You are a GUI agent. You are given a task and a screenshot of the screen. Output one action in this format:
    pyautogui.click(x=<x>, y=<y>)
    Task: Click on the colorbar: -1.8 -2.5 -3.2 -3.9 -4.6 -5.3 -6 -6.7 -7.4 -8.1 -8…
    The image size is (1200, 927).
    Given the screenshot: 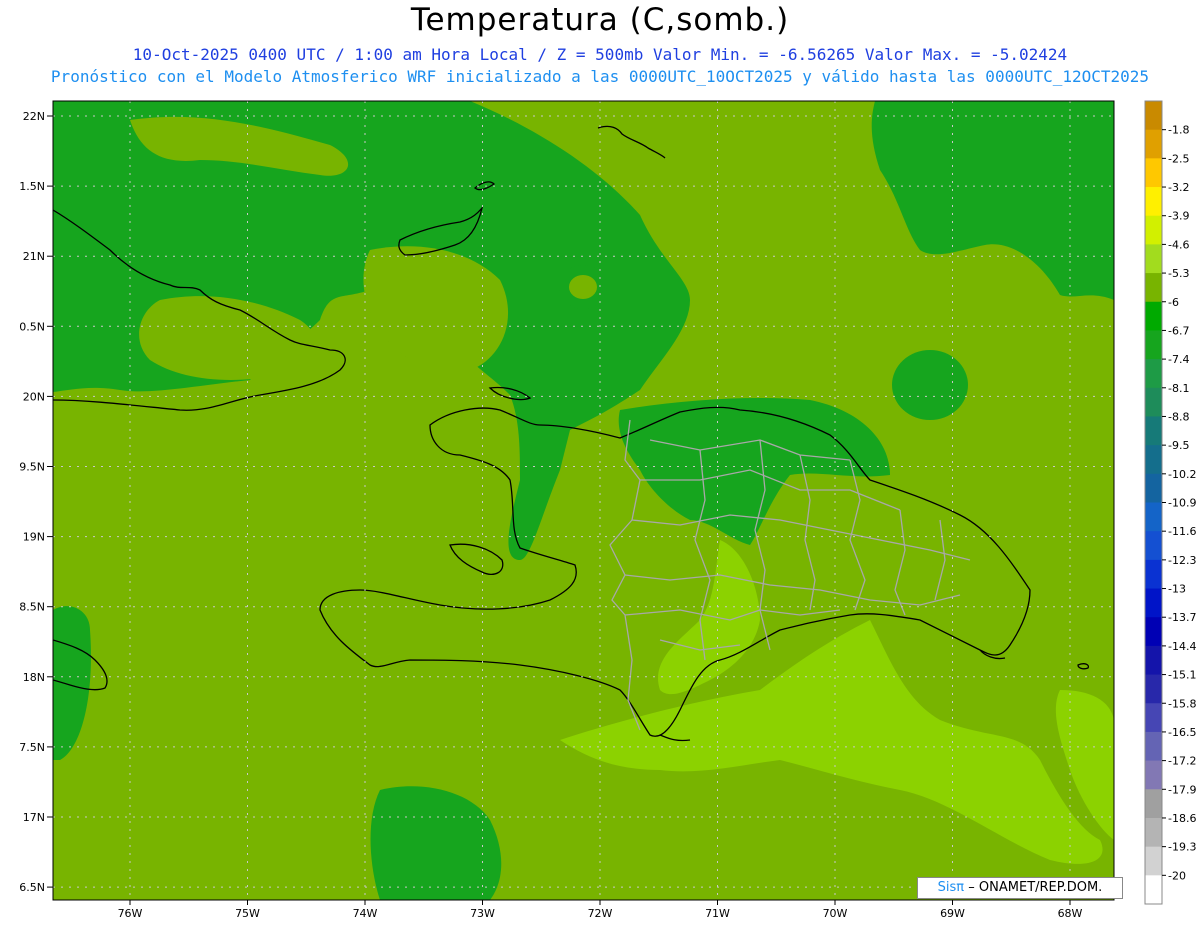 What is the action you would take?
    pyautogui.click(x=1170, y=502)
    